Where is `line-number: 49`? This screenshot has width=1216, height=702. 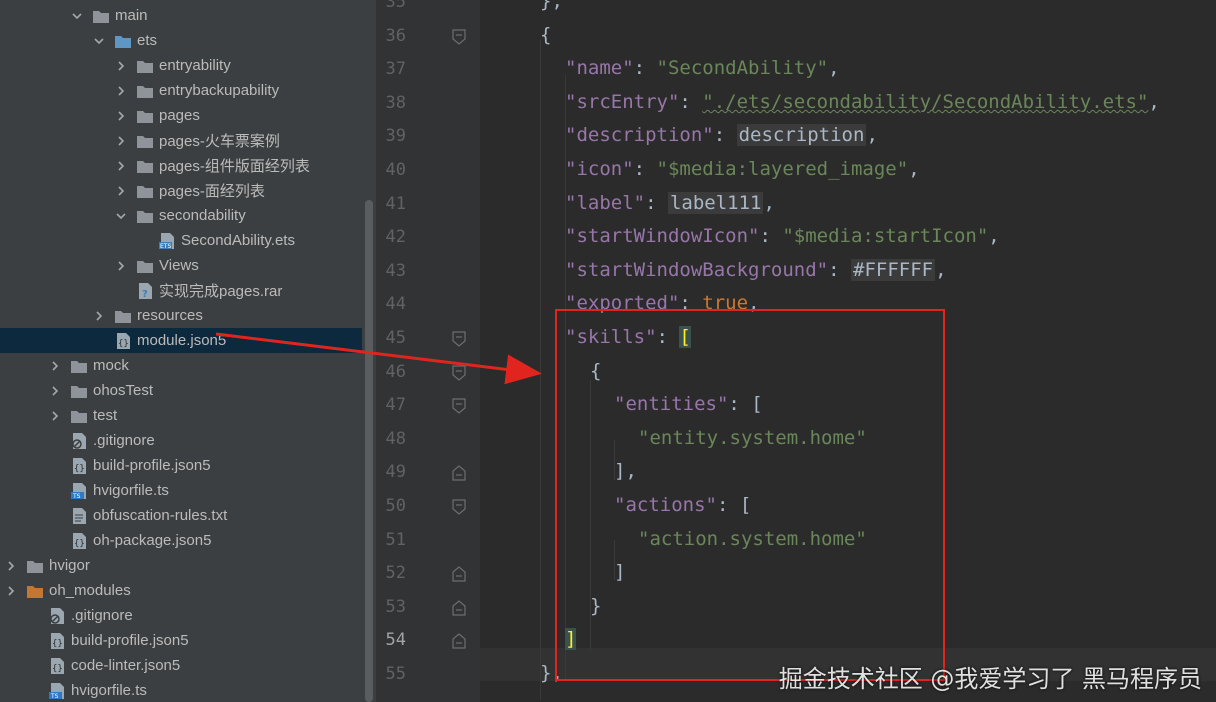 line-number: 49 is located at coordinates (395, 472).